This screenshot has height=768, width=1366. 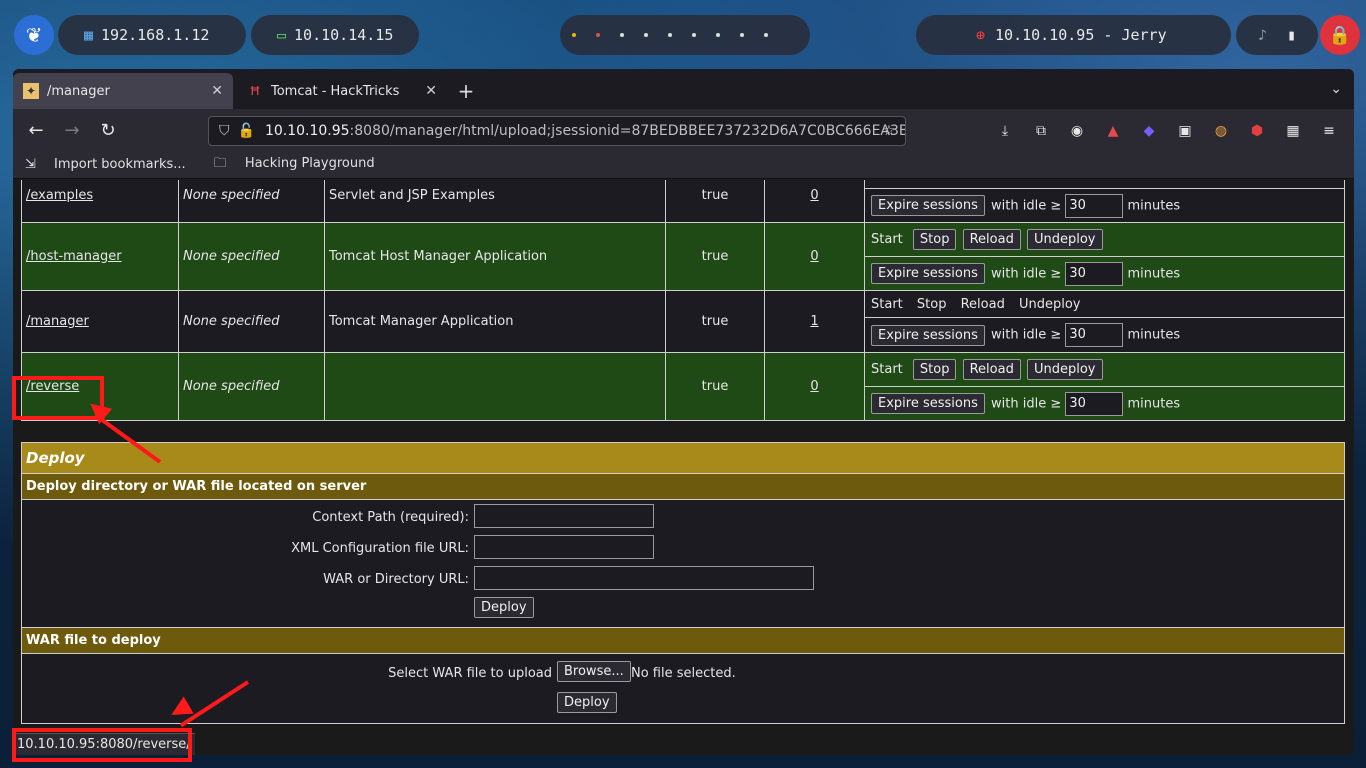 I want to click on deploy-war-button: Deploy, so click(x=587, y=702).